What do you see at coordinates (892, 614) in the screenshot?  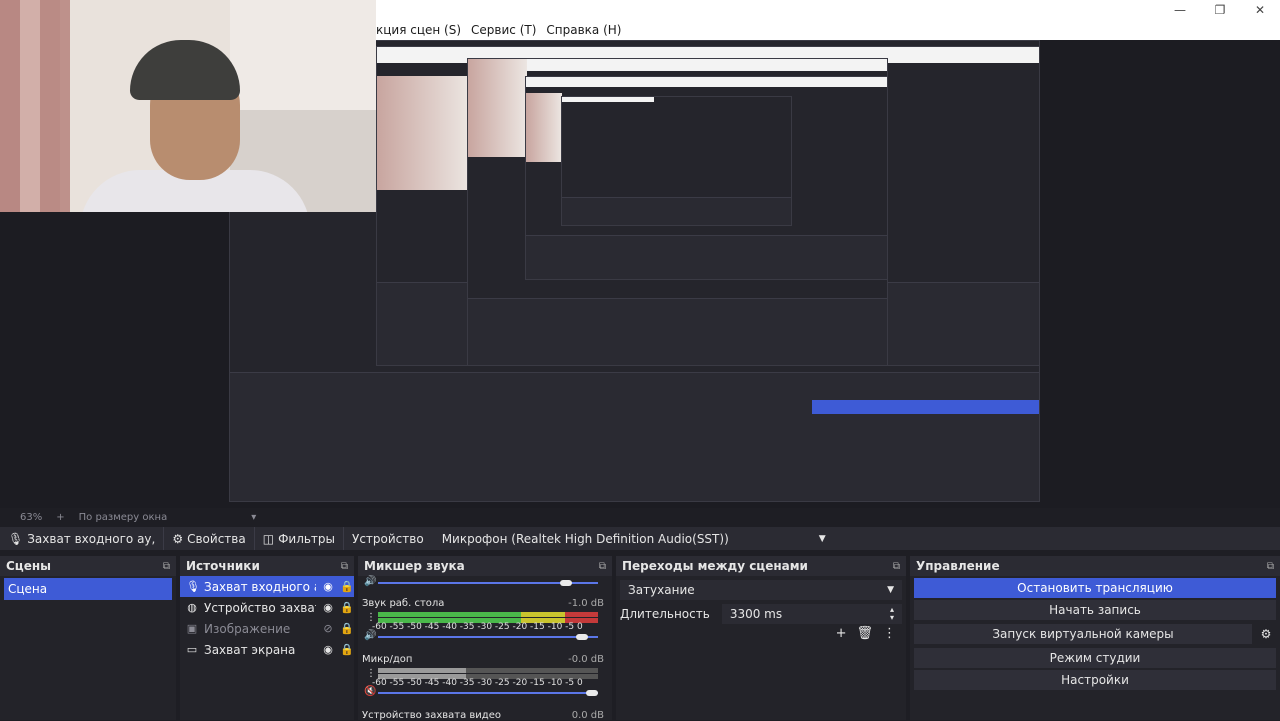 I see `spin-arrows-icon: ▴ ▾` at bounding box center [892, 614].